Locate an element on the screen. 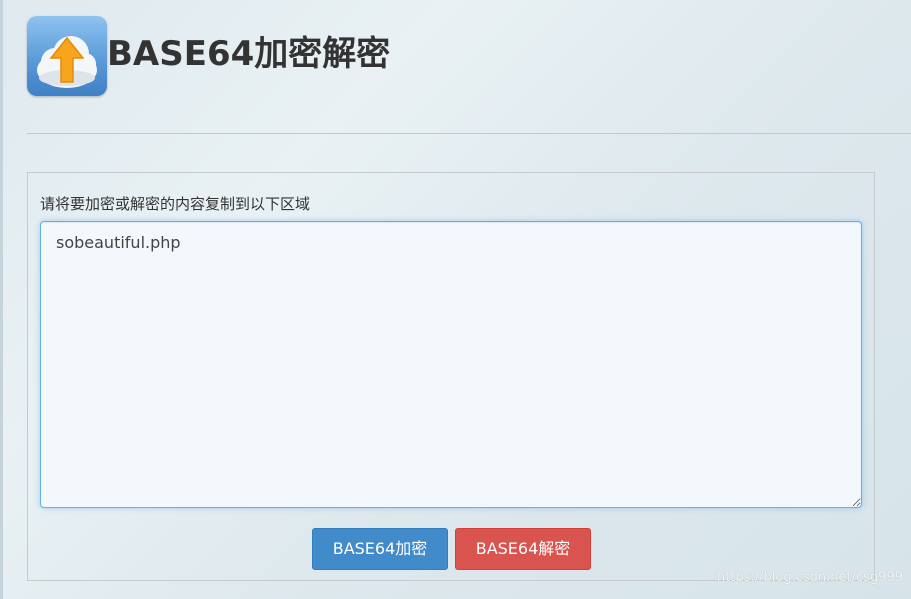 Image resolution: width=911 pixels, height=599 pixels. panel-instruction-label: 请将要加密或解密的内容复制到以下区域 is located at coordinates (175, 204).